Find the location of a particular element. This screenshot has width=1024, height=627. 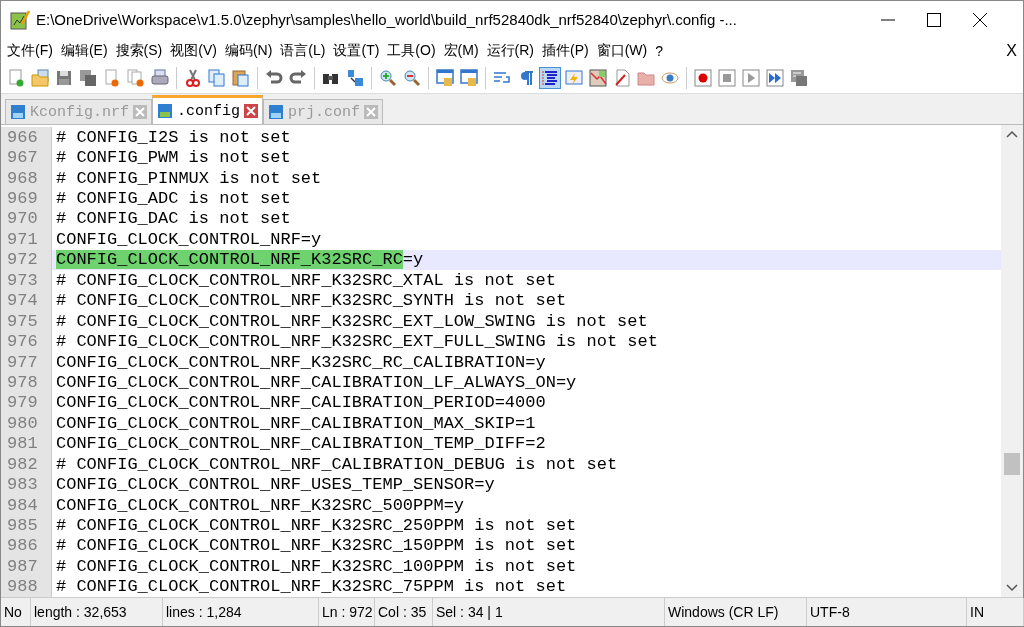

menu-item: 编码(N) is located at coordinates (248, 50).